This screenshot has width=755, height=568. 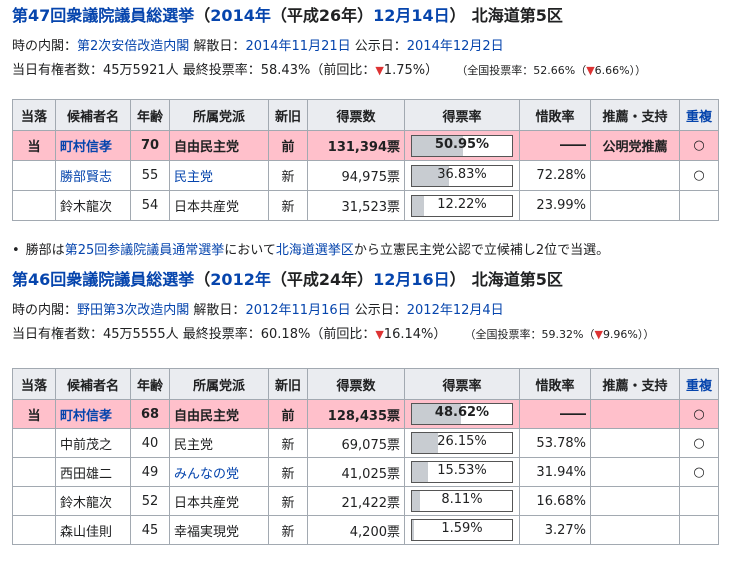 I want to click on upper-house-election-link: 第25回参議院議員通常選挙, so click(x=145, y=250).